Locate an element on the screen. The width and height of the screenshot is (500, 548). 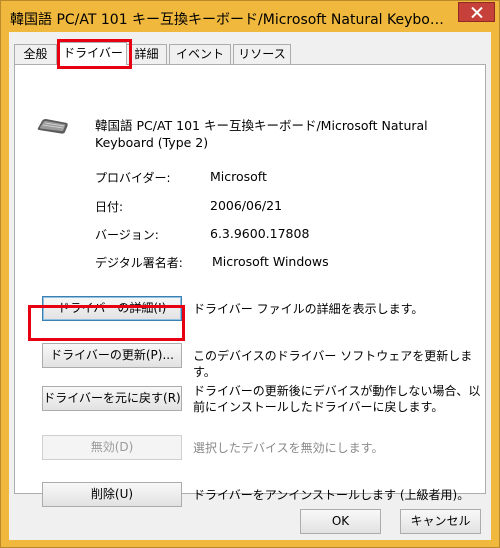
disable-device-description: 選択したデバイスを無効にします。 is located at coordinates (288, 448).